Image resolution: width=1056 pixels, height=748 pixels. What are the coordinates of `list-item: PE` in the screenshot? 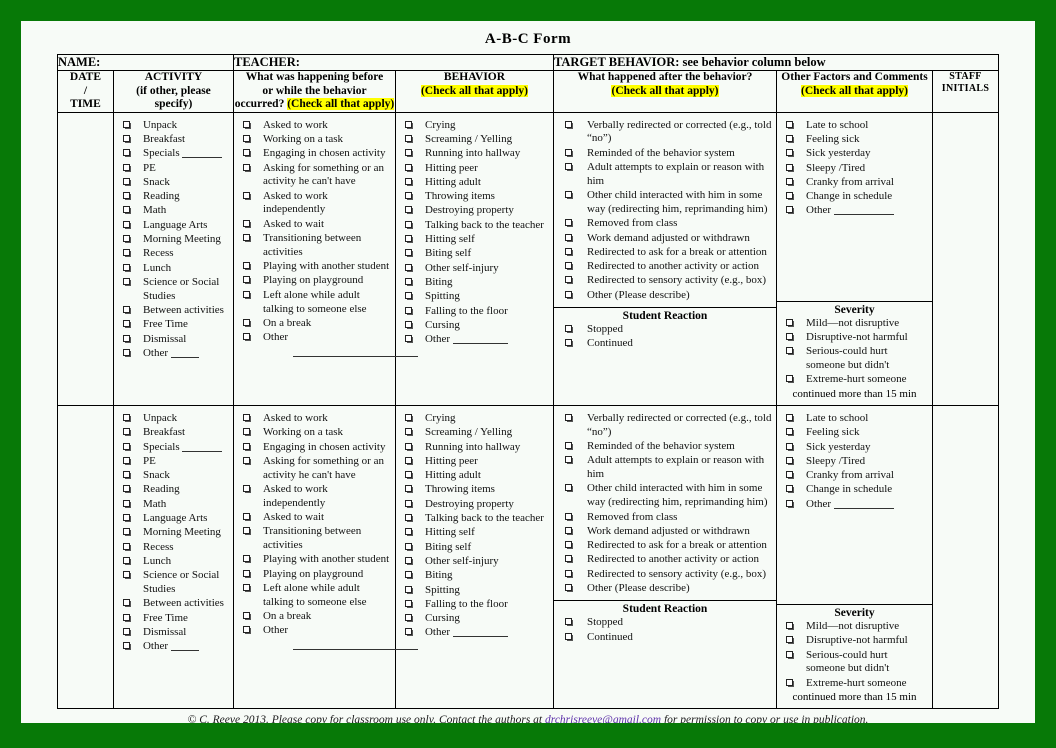 It's located at (173, 169).